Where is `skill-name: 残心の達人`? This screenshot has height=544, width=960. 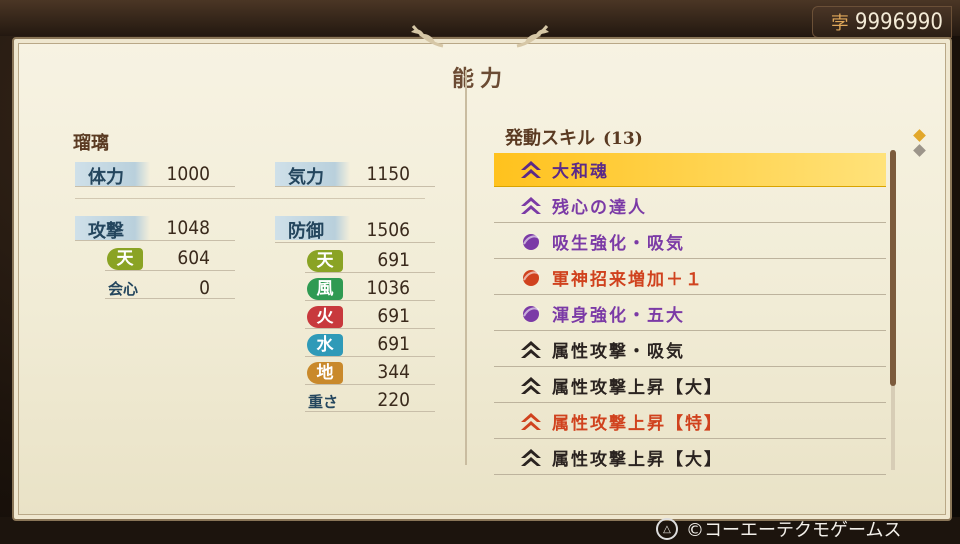
skill-name: 残心の達人 is located at coordinates (599, 208).